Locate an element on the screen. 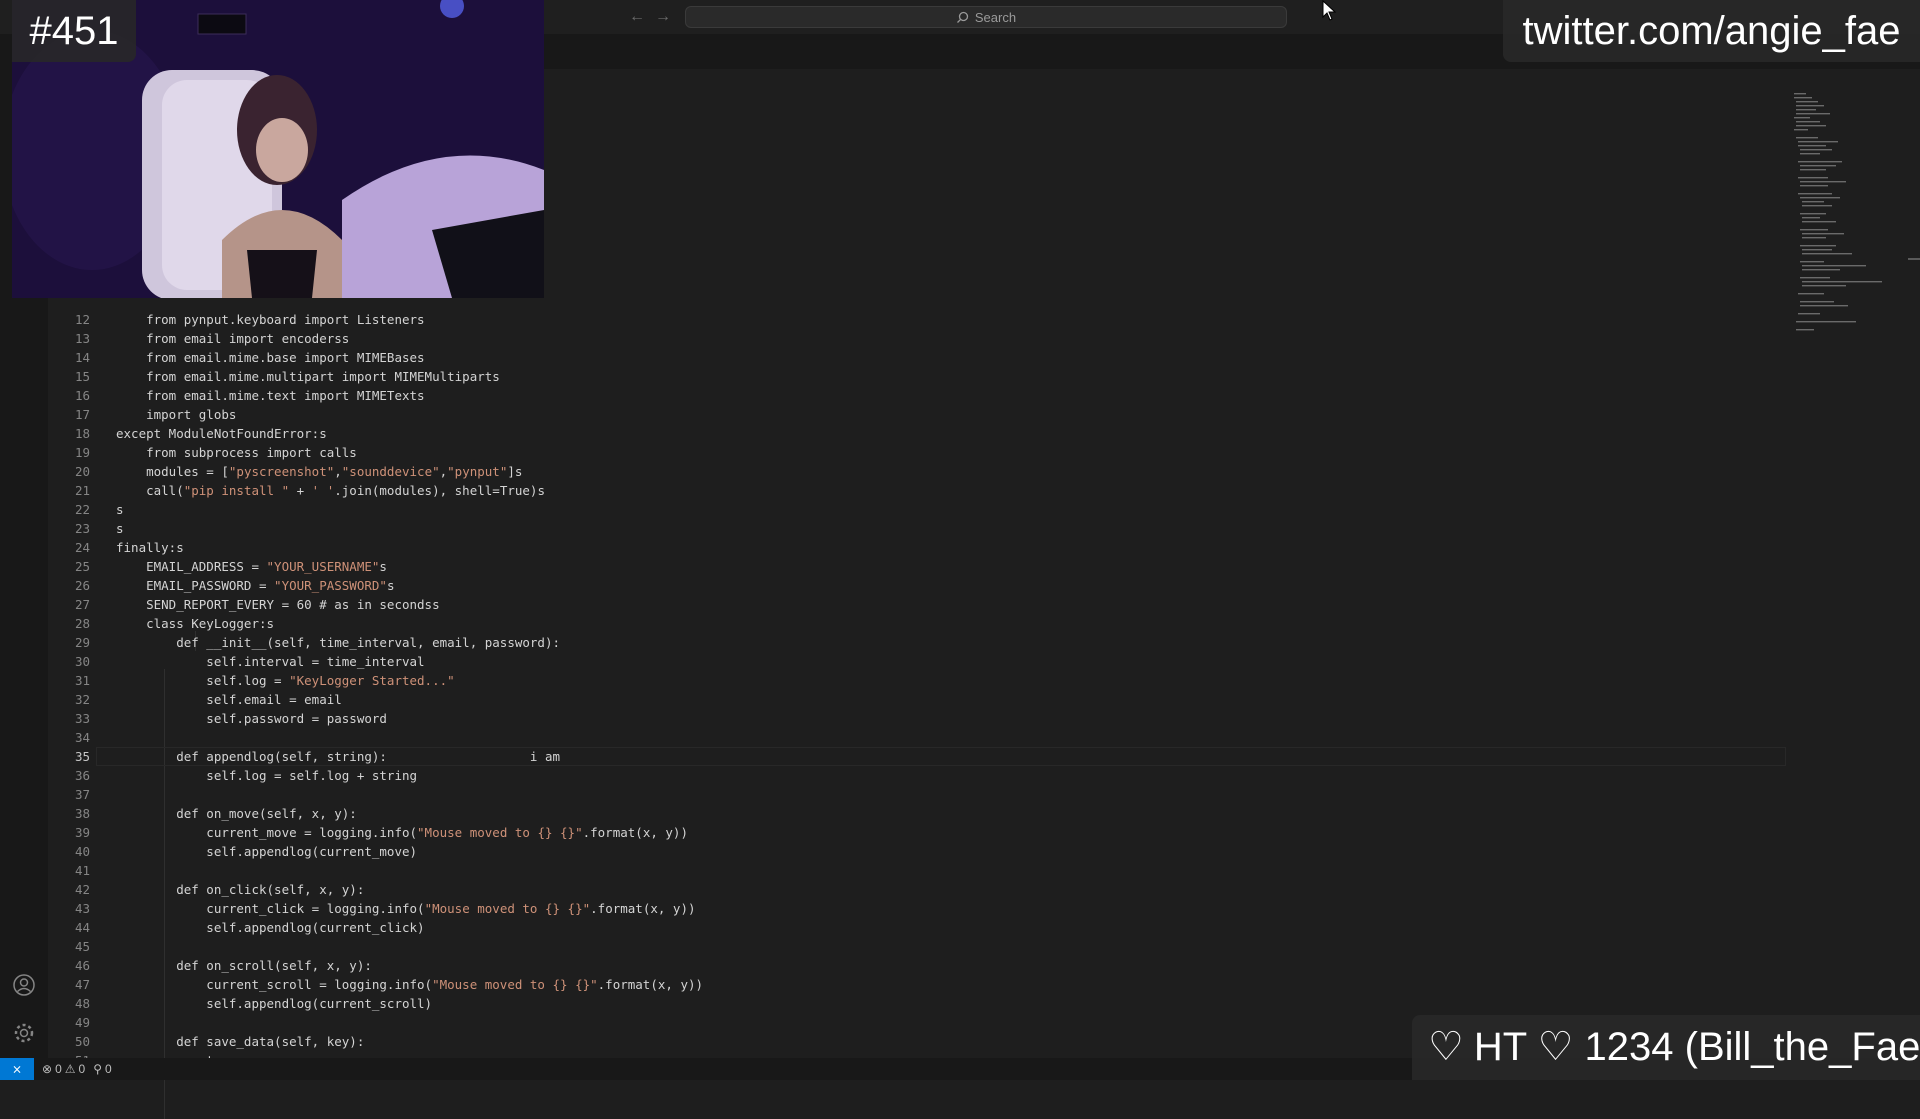 This screenshot has width=1920, height=1119. code-text: self.appendlog(current_scroll) is located at coordinates (274, 1003).